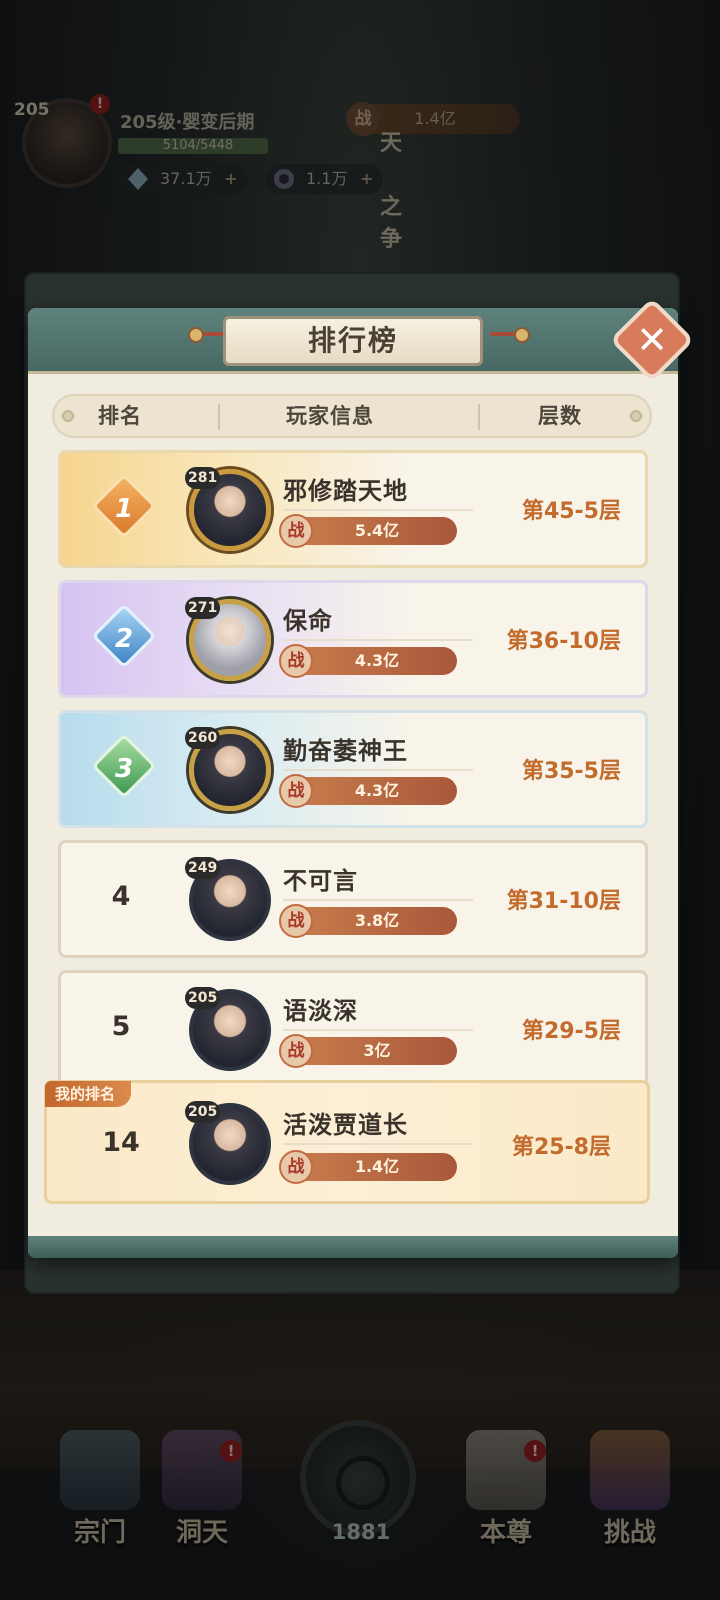  I want to click on leaderboard-row: 1 281 邪修踏天地 战 5.4亿 第45-5层, so click(353, 509).